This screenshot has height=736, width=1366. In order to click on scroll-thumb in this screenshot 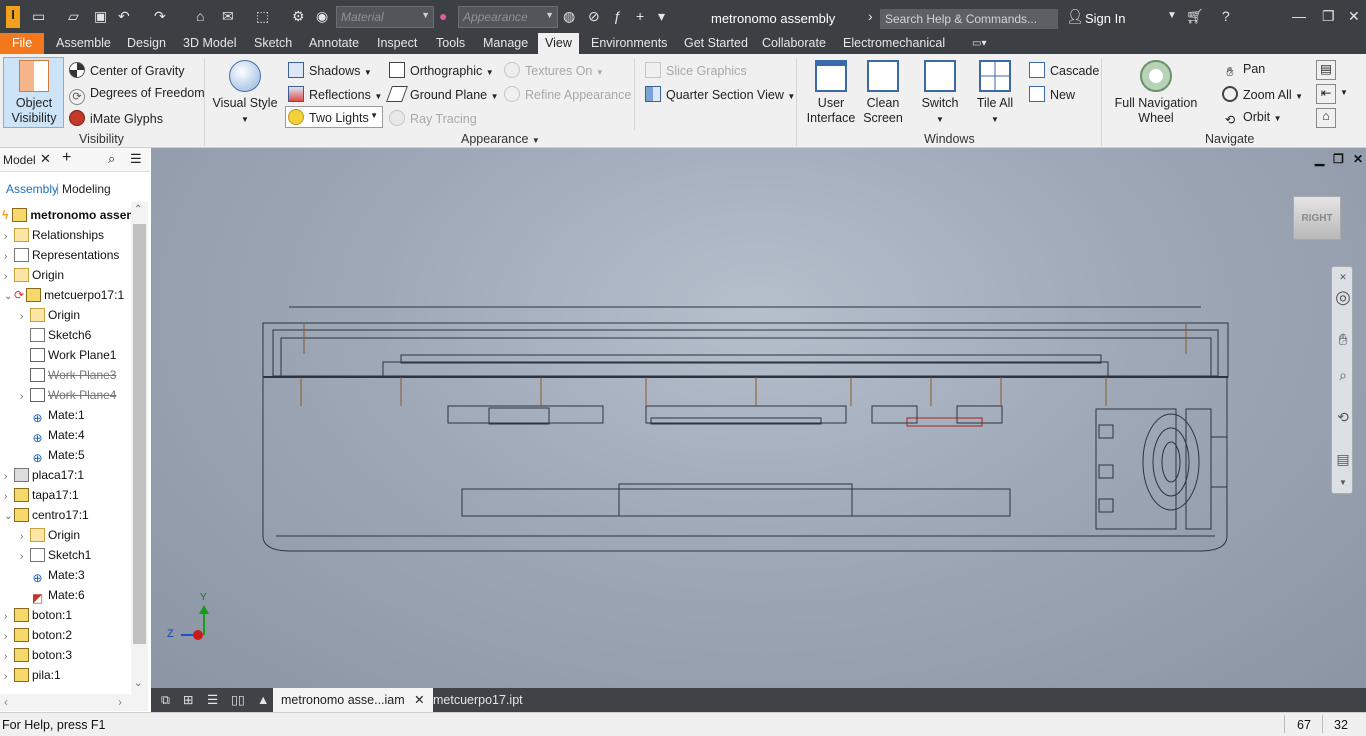, I will do `click(139, 434)`.